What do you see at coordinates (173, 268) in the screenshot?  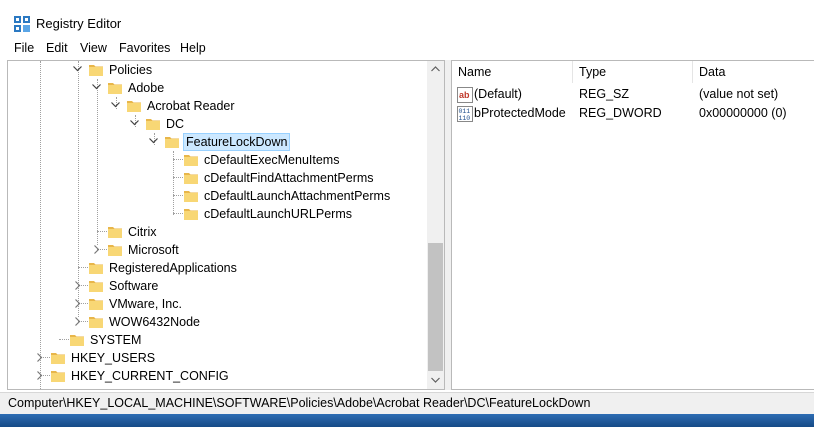 I see `tree-node-label: RegisteredApplications` at bounding box center [173, 268].